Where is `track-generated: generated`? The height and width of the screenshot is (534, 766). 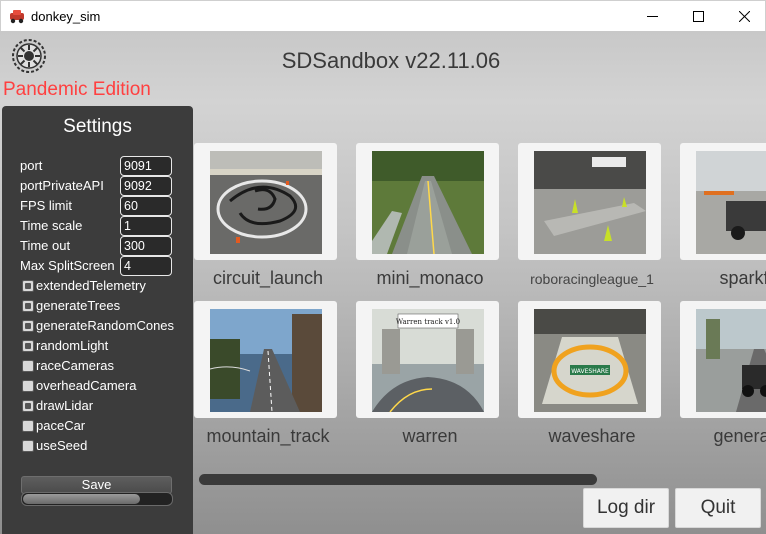 track-generated: generated is located at coordinates (723, 373).